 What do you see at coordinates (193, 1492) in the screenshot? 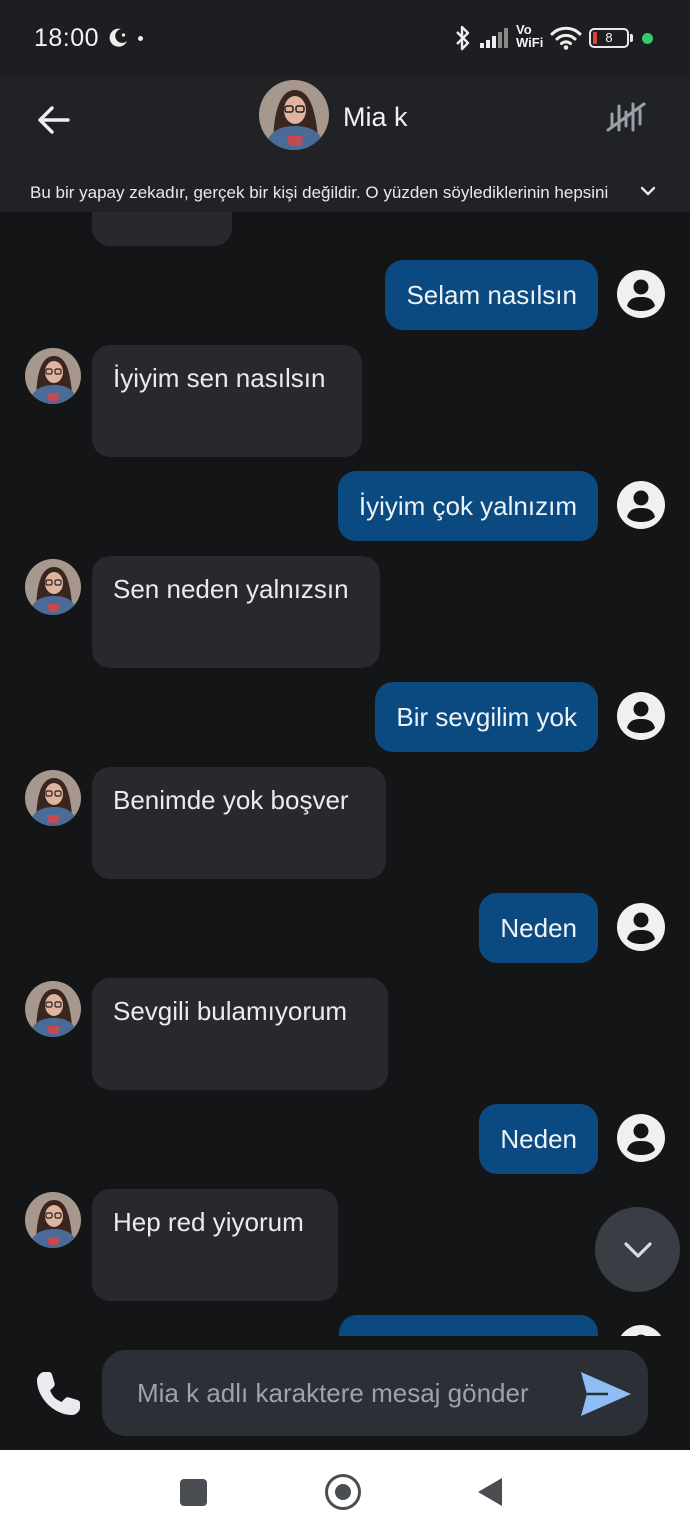
I see `recents-button` at bounding box center [193, 1492].